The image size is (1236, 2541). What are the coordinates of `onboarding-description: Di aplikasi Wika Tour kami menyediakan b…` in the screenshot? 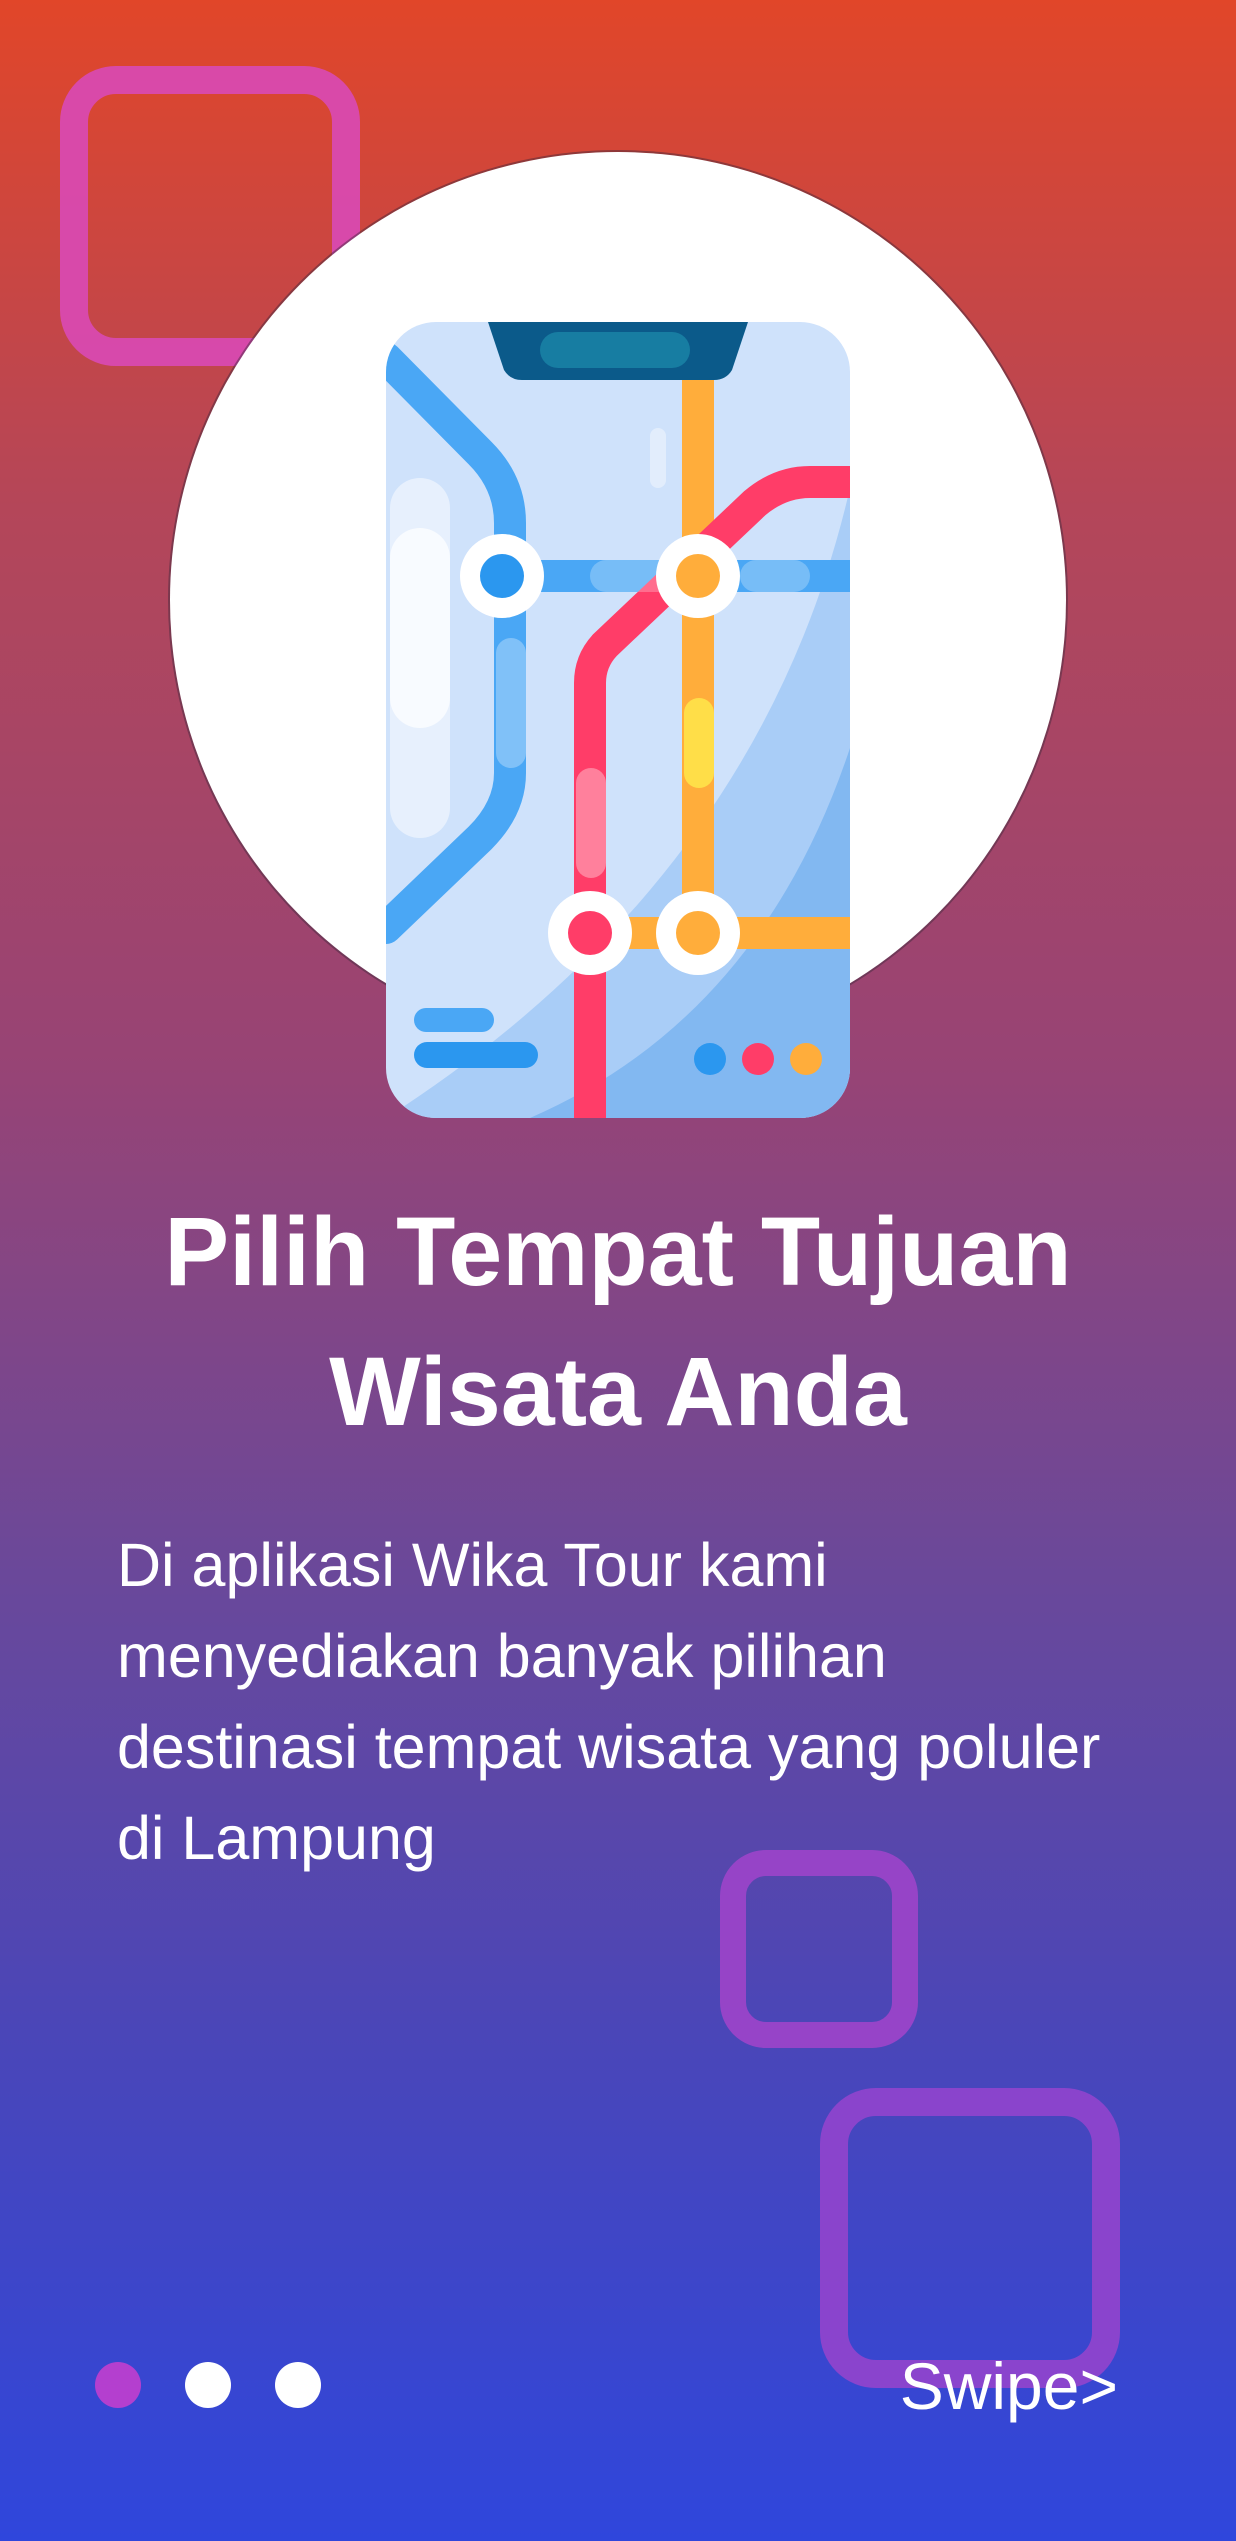 It's located at (609, 1701).